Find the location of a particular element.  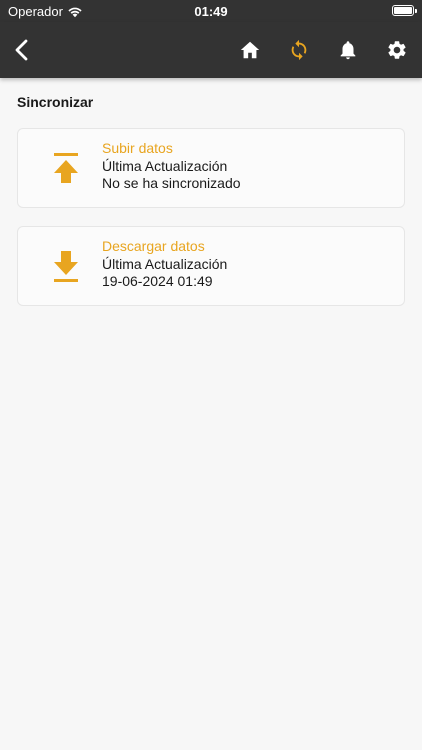

sync-button is located at coordinates (299, 50).